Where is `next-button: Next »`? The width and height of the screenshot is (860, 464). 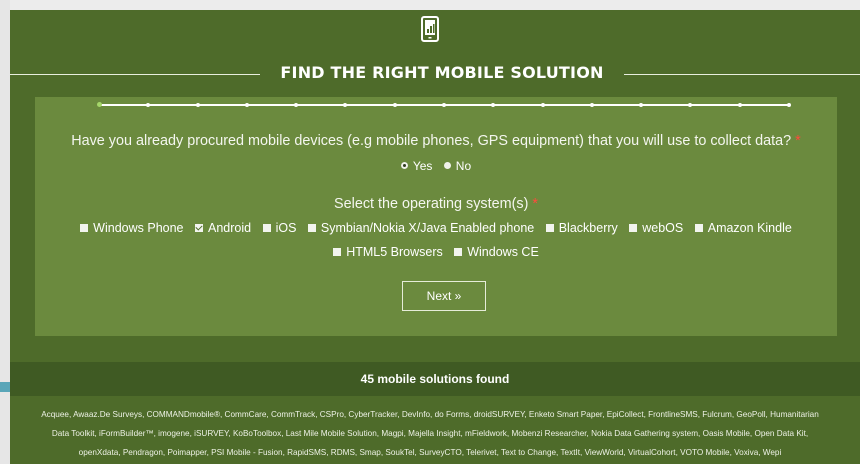
next-button: Next » is located at coordinates (444, 296).